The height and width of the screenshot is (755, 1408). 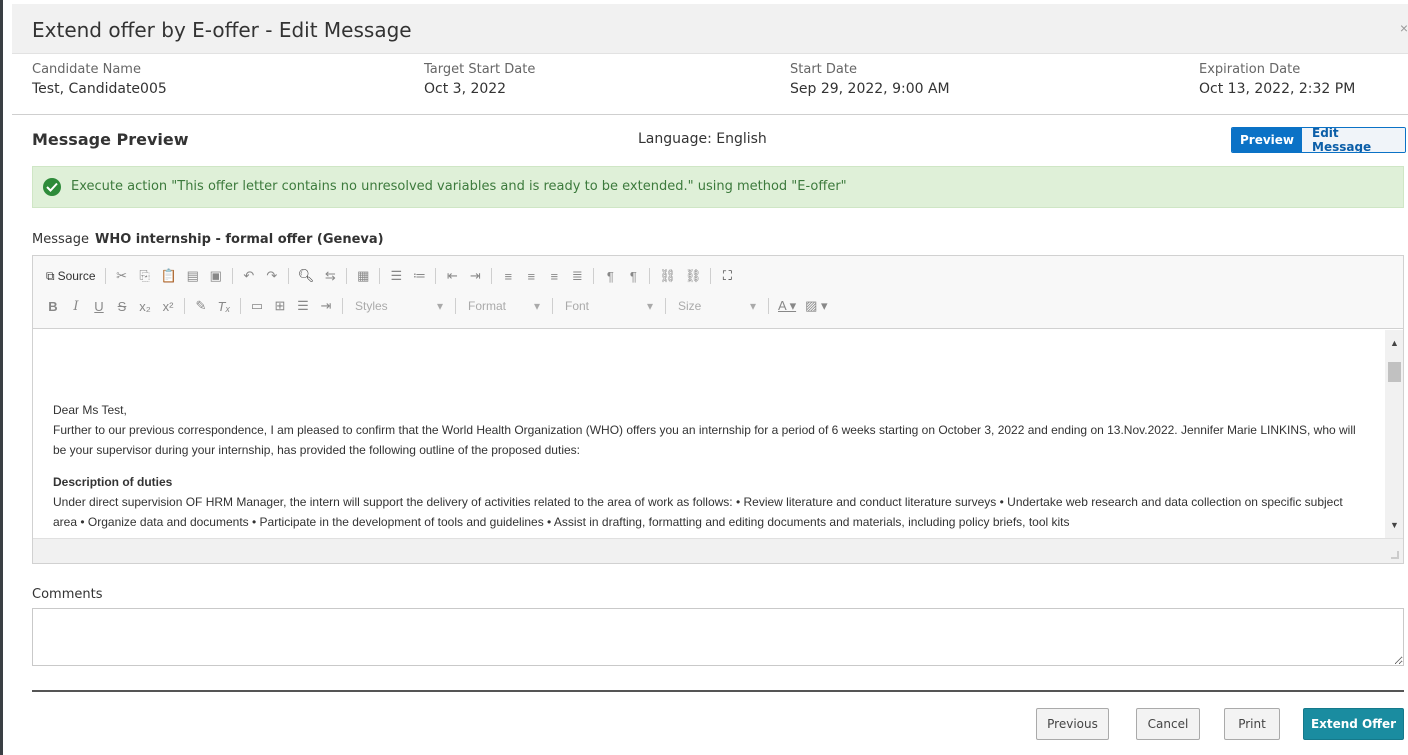 What do you see at coordinates (718, 637) in the screenshot?
I see `comments-input` at bounding box center [718, 637].